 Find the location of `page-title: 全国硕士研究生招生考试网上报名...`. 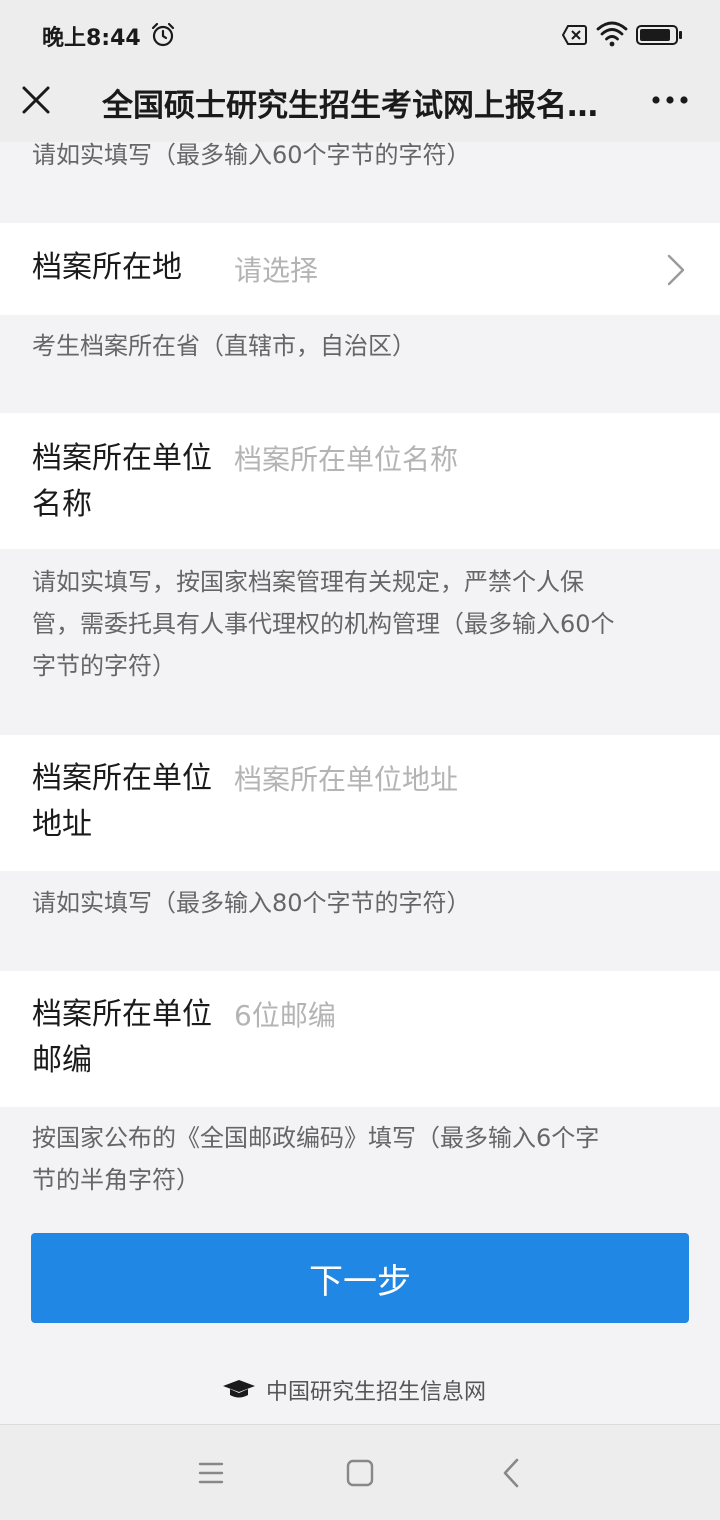

page-title: 全国硕士研究生招生考试网上报名... is located at coordinates (352, 106).